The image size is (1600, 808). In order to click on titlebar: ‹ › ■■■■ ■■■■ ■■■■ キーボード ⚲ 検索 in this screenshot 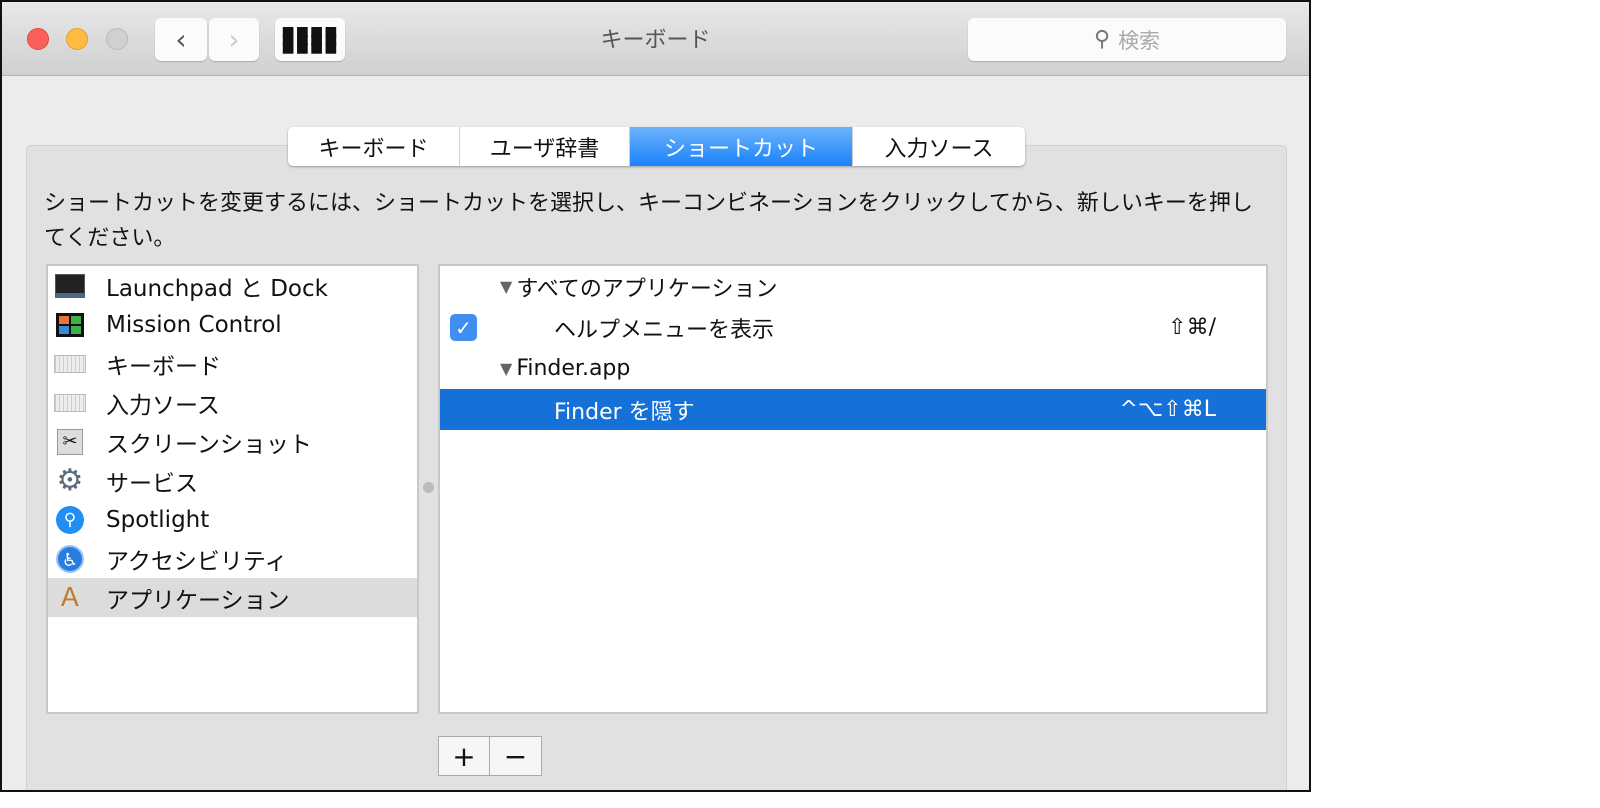, I will do `click(655, 39)`.